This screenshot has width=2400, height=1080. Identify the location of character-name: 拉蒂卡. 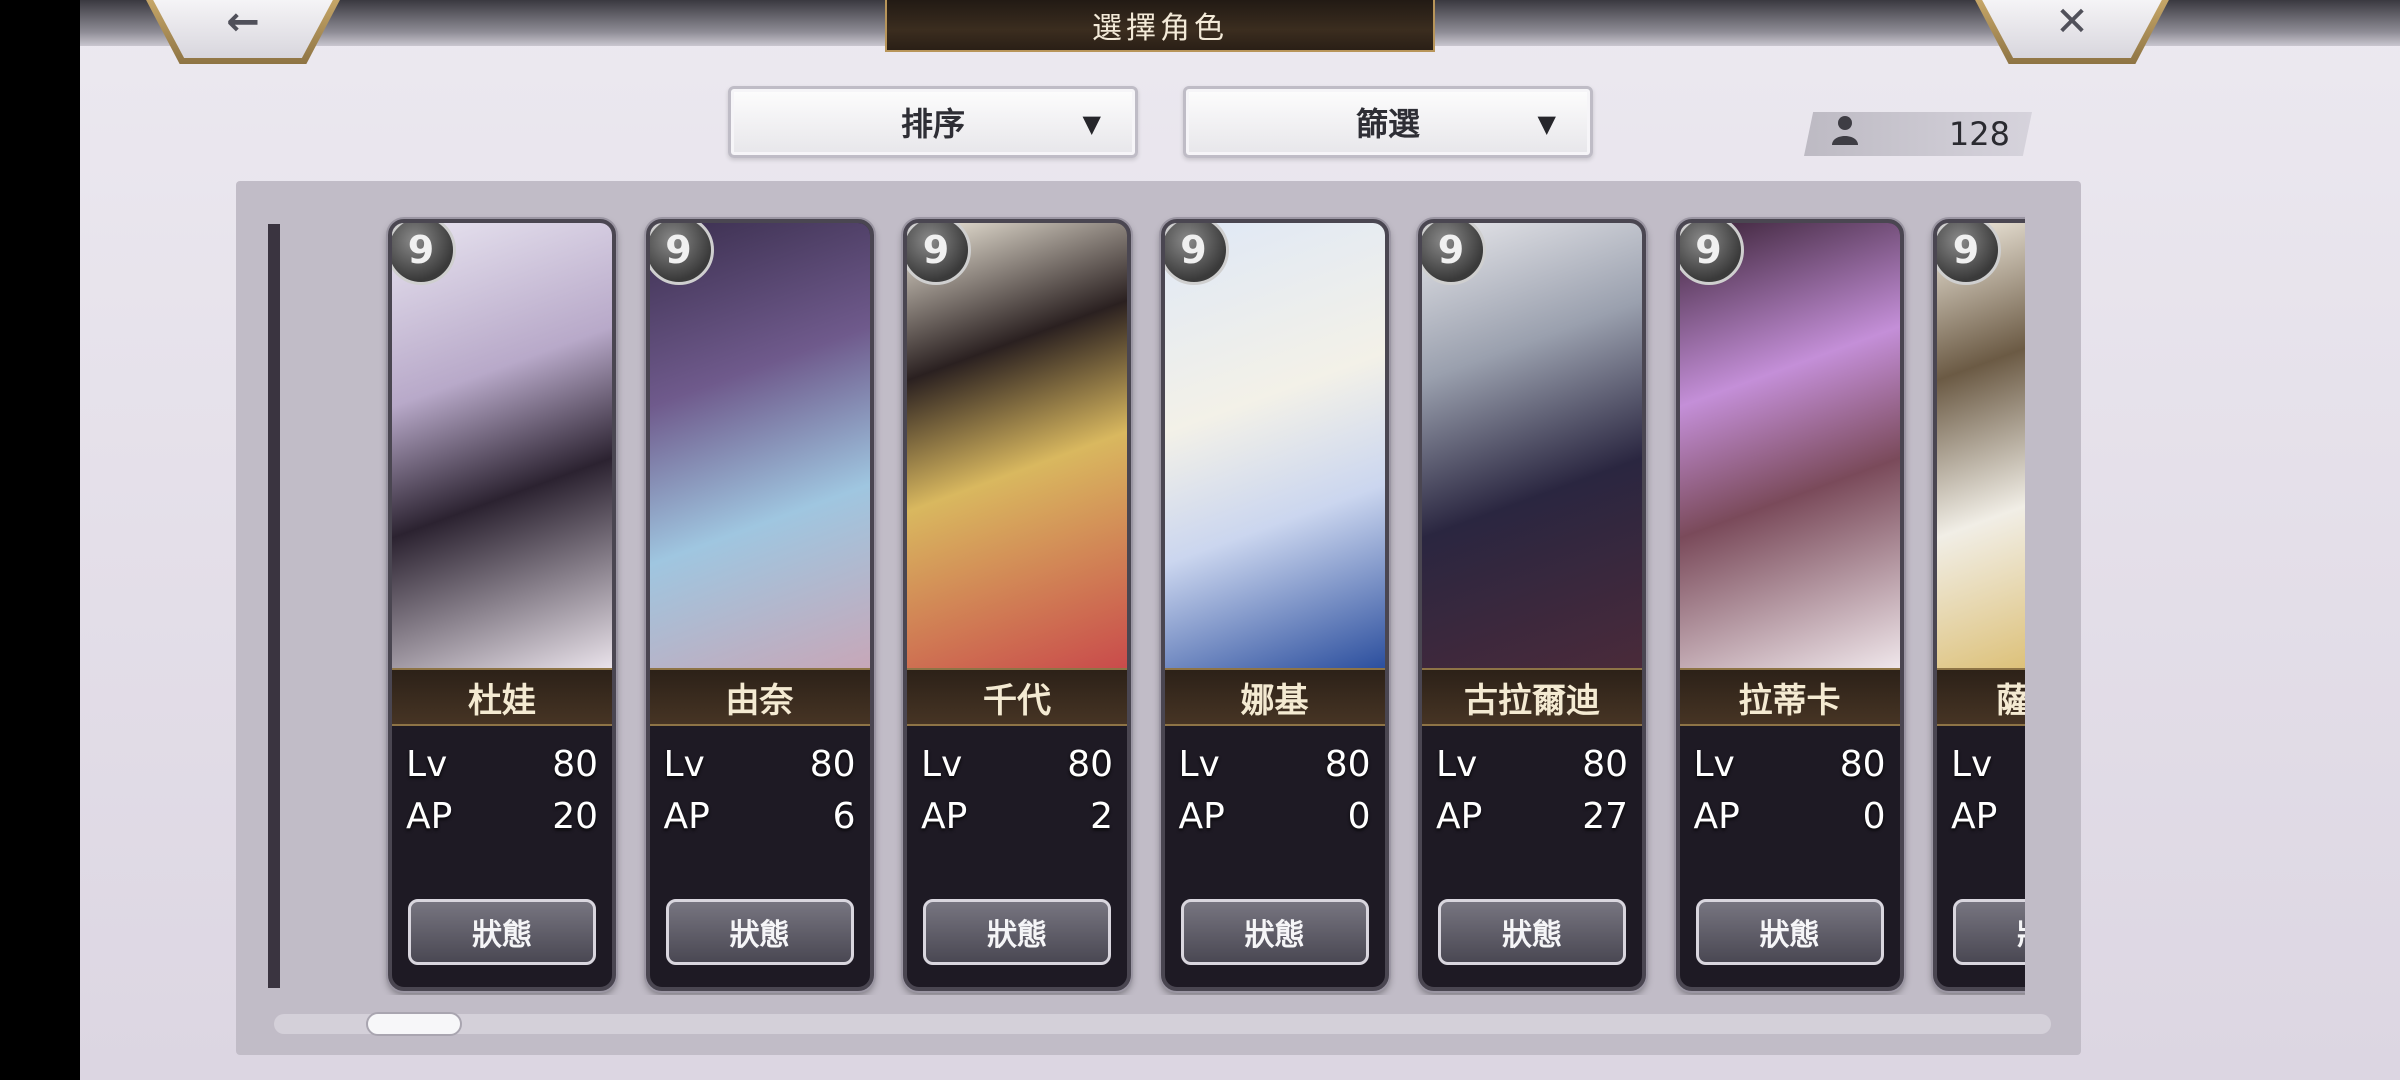
(1789, 697).